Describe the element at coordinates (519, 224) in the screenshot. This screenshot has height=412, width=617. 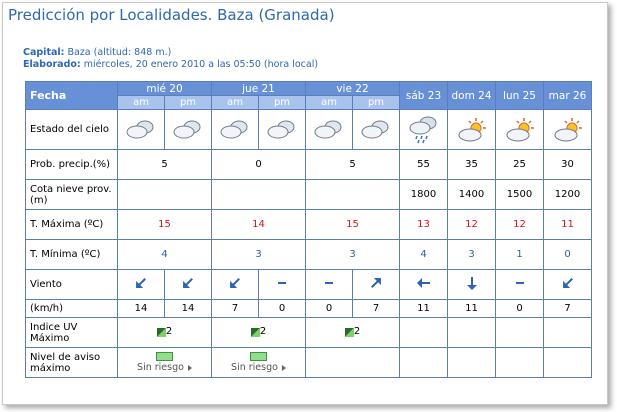
I see `tmax-value: 12` at that location.